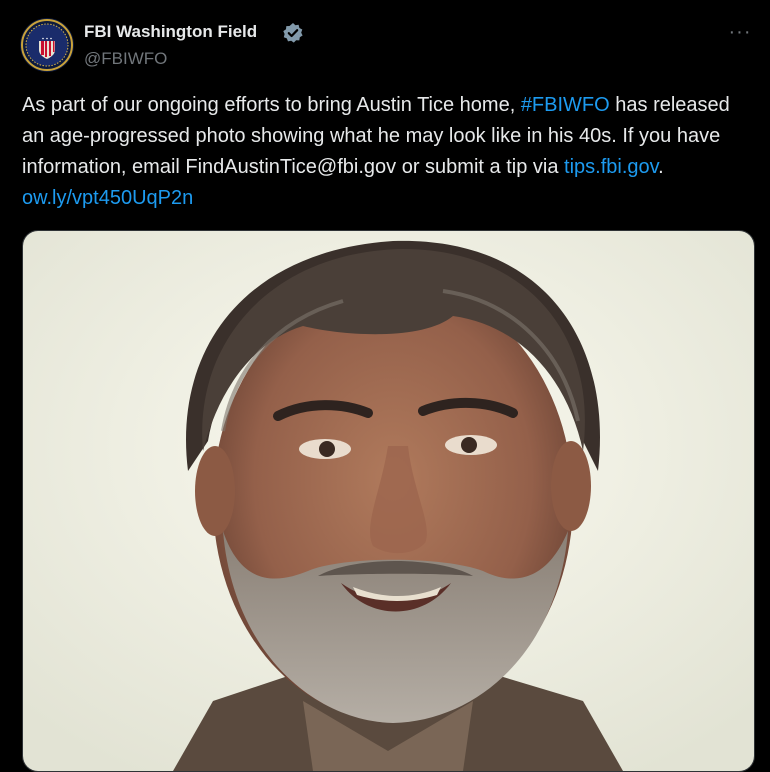 This screenshot has width=770, height=772. Describe the element at coordinates (565, 105) in the screenshot. I see `hashtag-link: #FBIWFO` at that location.